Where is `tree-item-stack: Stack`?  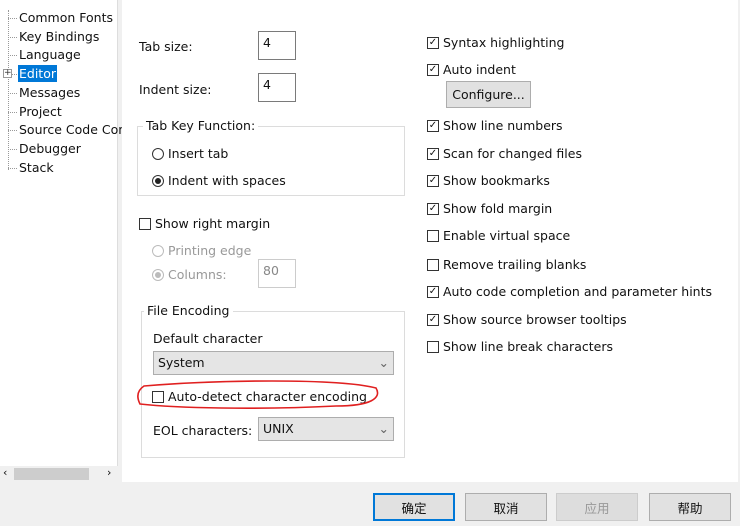
tree-item-stack: Stack is located at coordinates (36, 167).